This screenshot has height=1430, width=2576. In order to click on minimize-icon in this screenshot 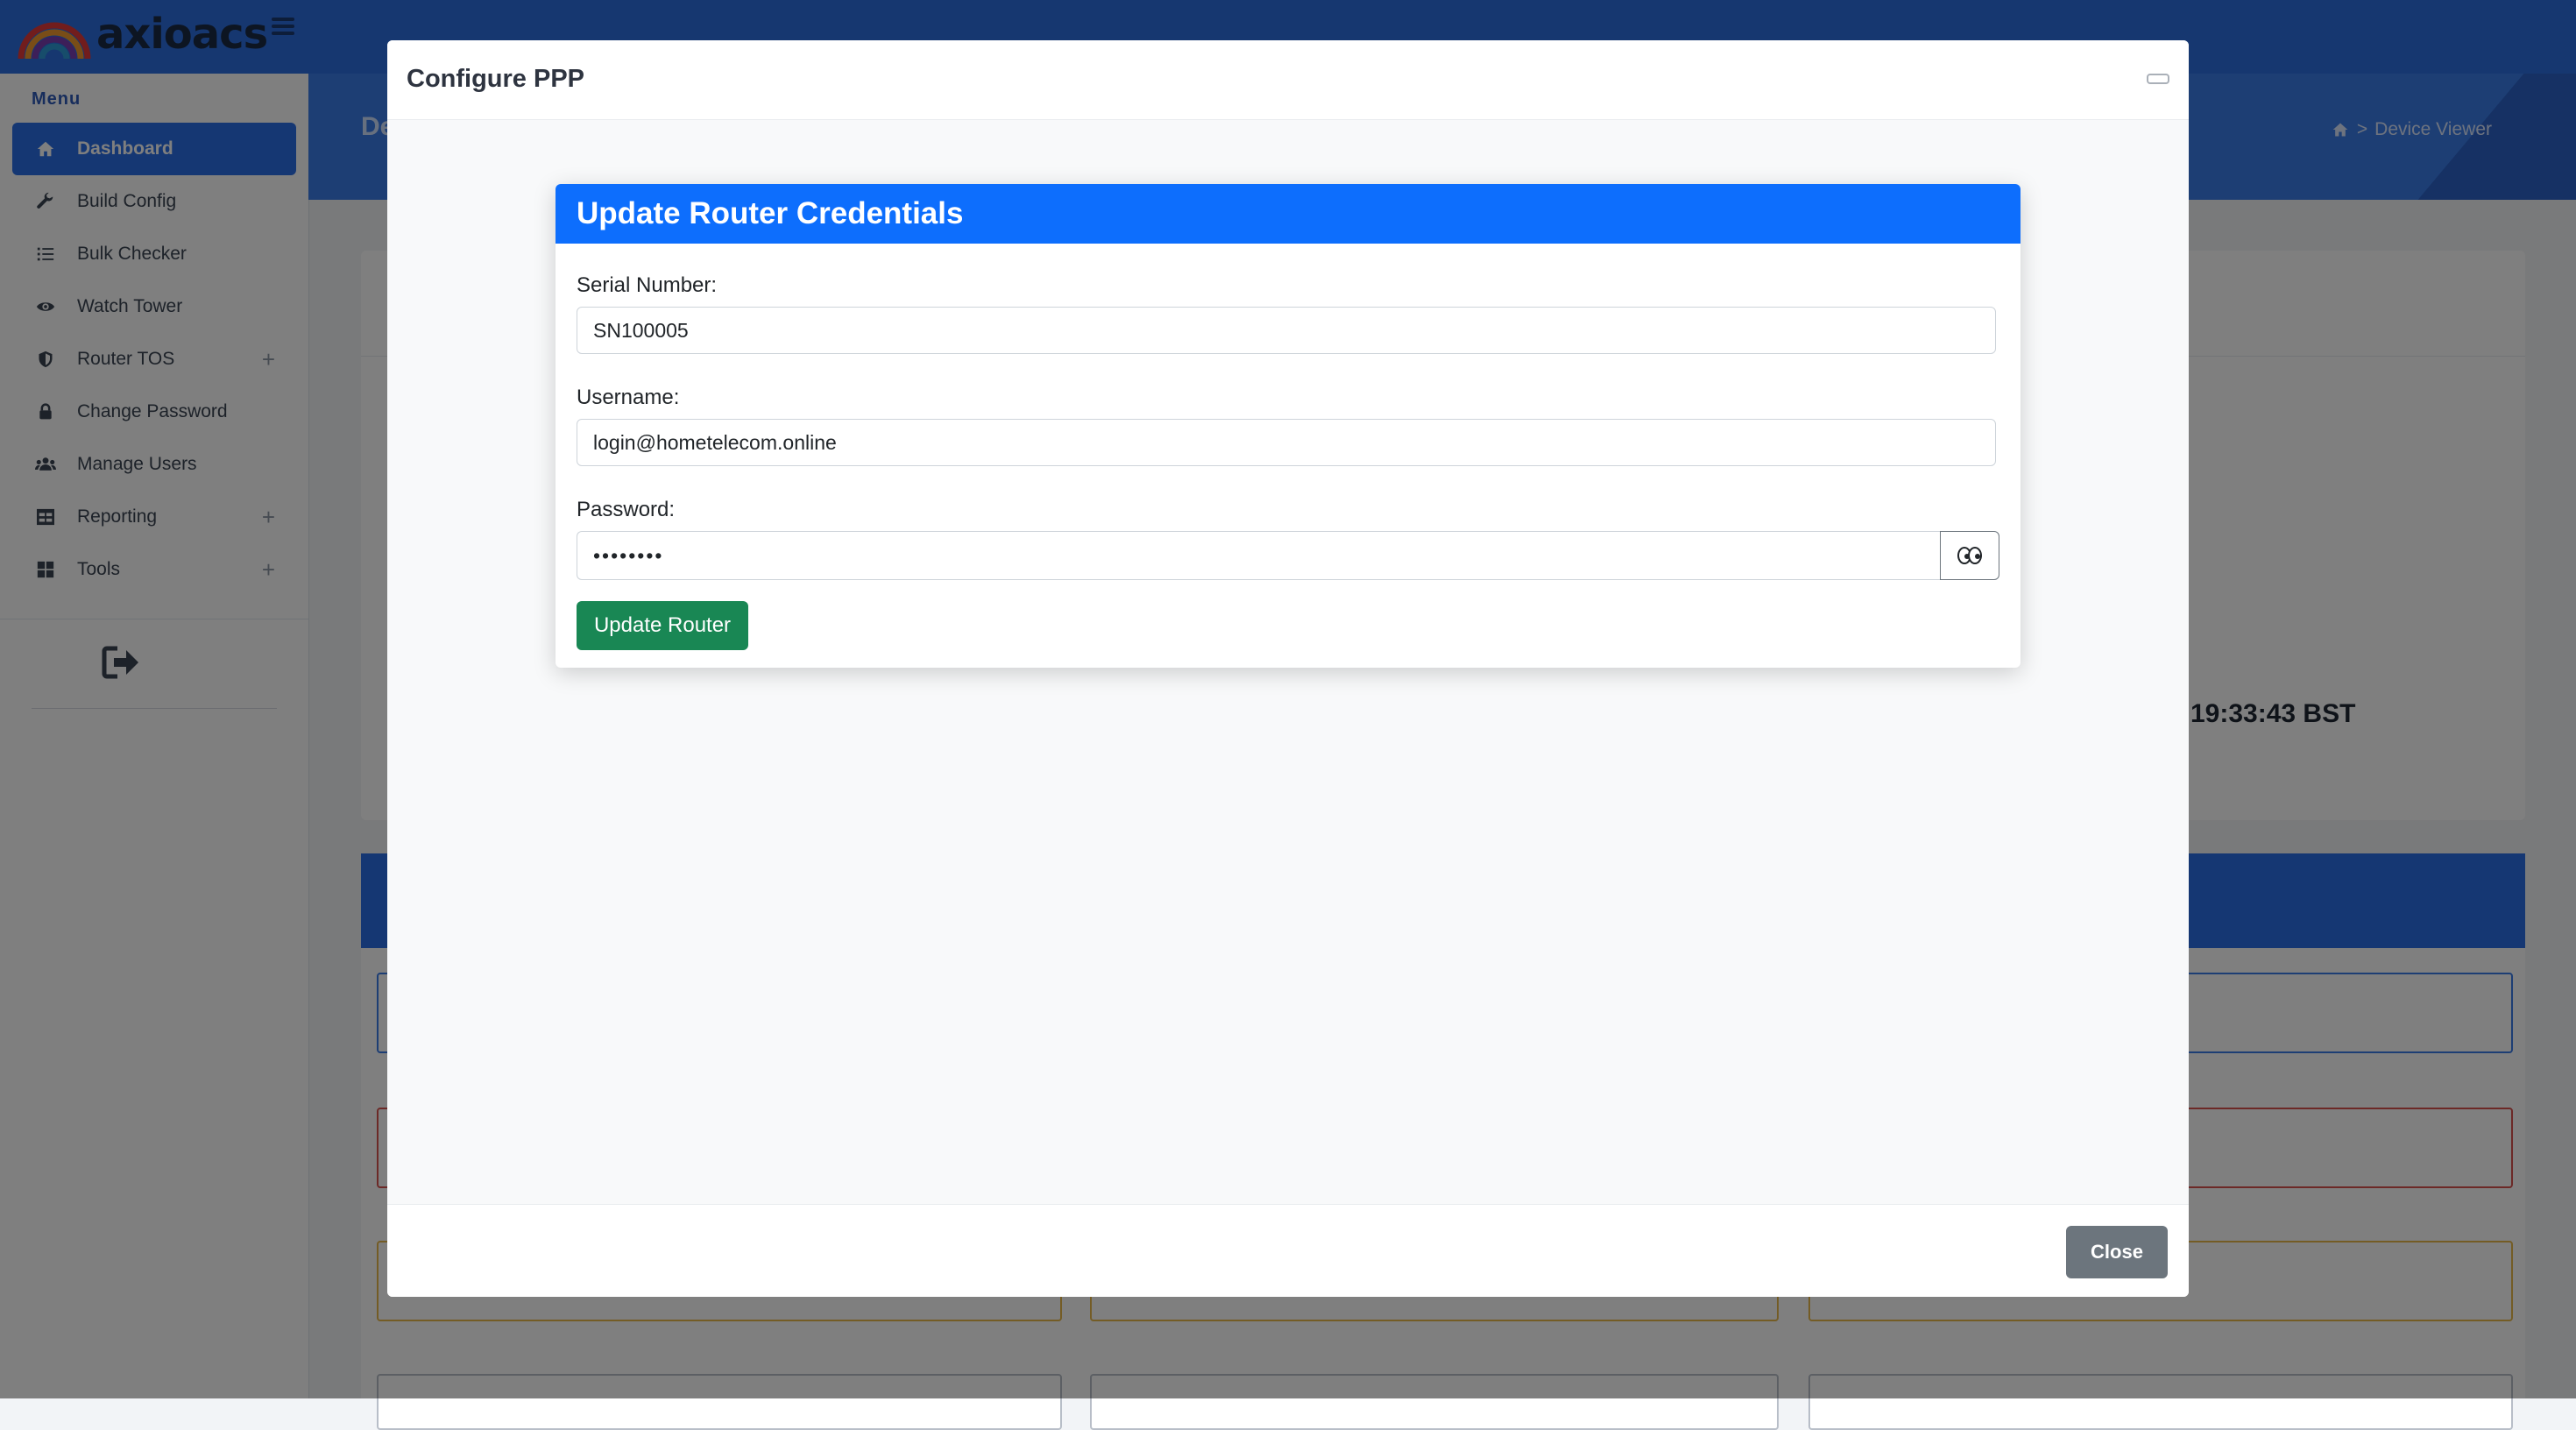, I will do `click(2158, 79)`.